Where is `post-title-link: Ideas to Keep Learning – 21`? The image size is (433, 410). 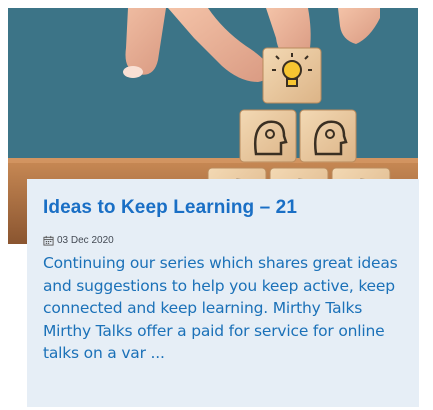 post-title-link: Ideas to Keep Learning – 21 is located at coordinates (223, 208).